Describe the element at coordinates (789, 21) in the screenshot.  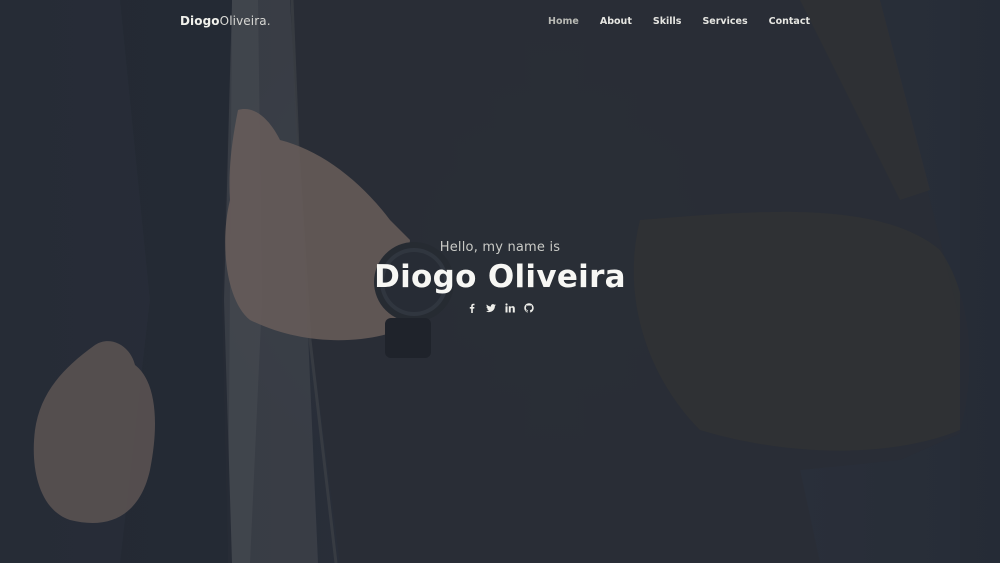
I see `nav-item-contact: Contact` at that location.